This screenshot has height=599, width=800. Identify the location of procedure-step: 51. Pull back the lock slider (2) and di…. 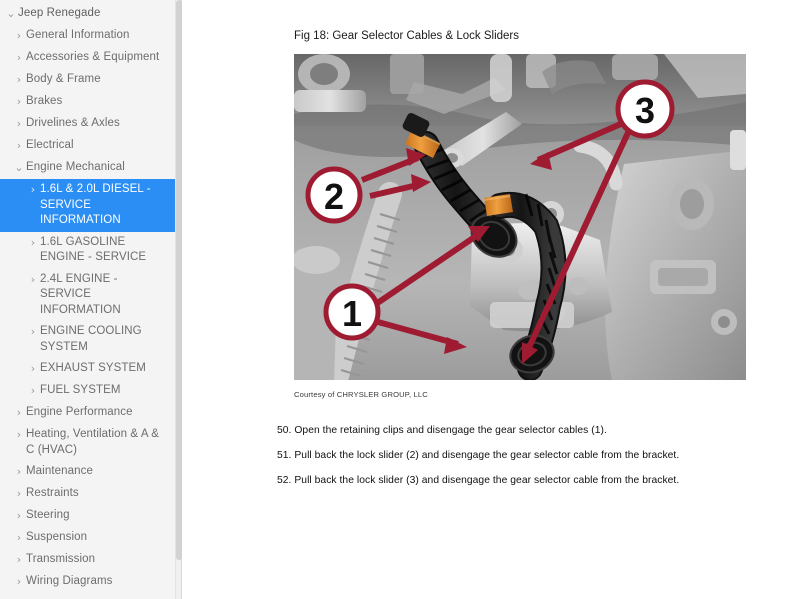
(478, 455).